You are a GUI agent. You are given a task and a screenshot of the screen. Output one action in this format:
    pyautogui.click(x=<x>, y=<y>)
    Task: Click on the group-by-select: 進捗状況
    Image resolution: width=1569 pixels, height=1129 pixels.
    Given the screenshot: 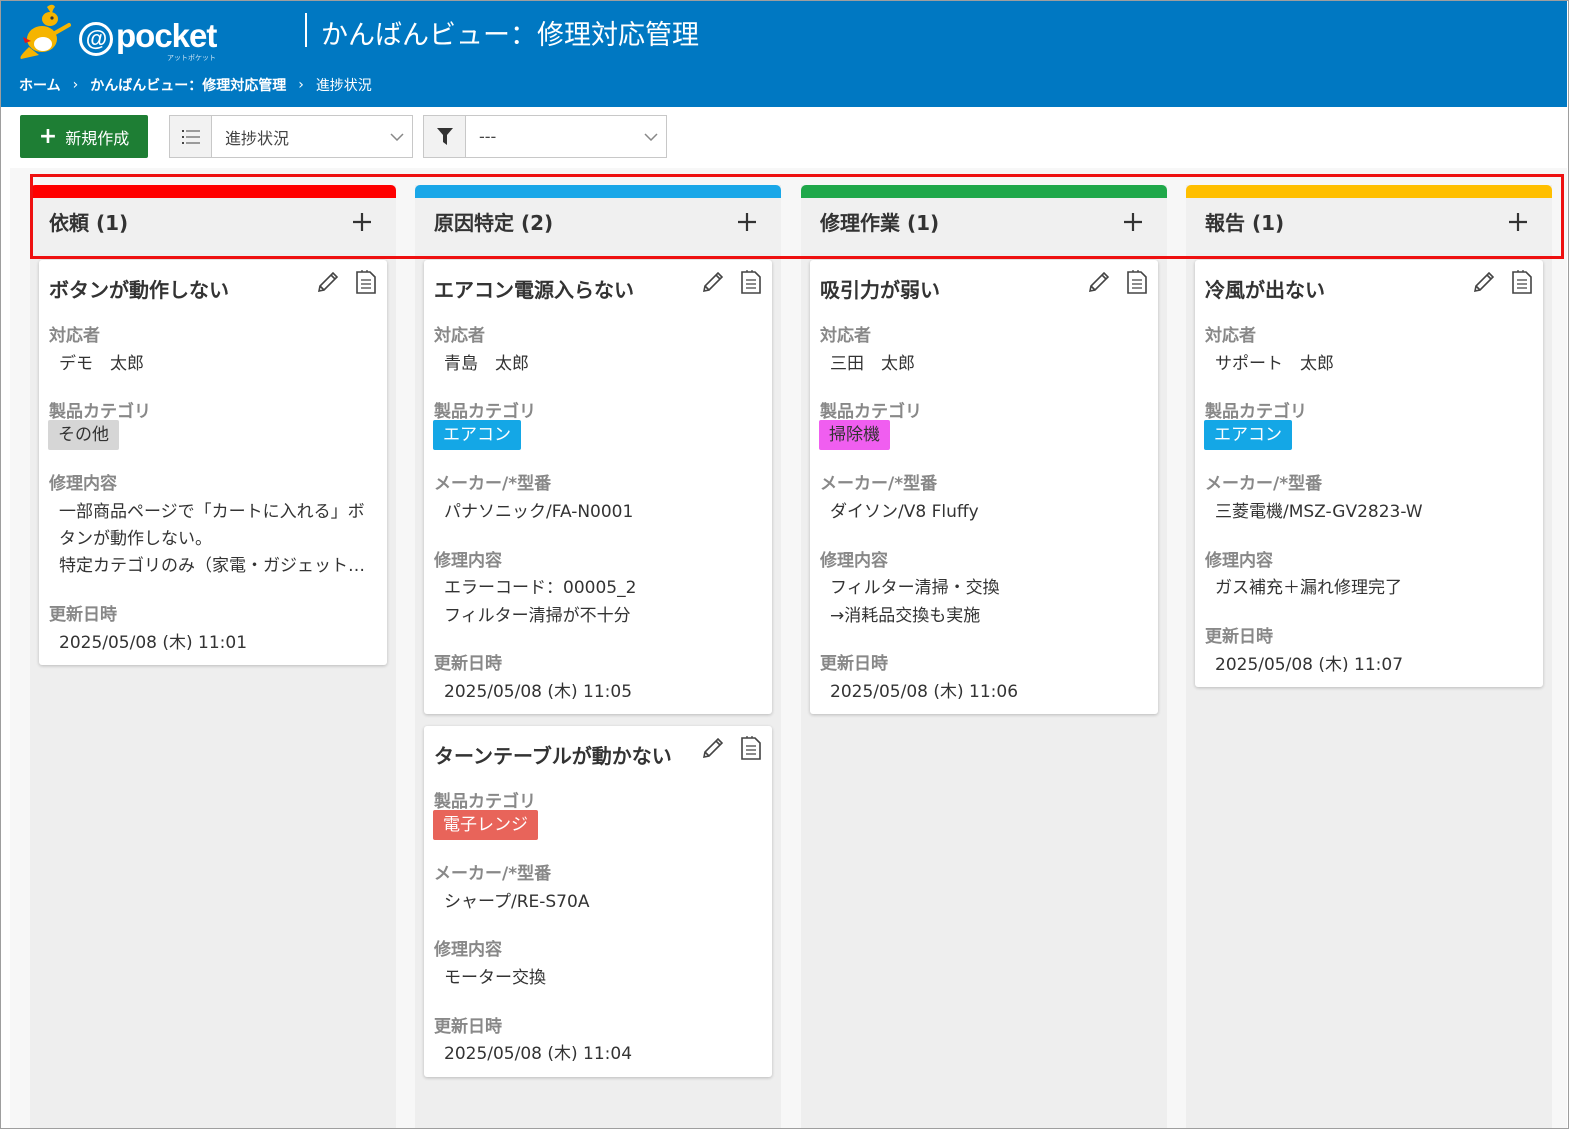 What is the action you would take?
    pyautogui.click(x=291, y=136)
    